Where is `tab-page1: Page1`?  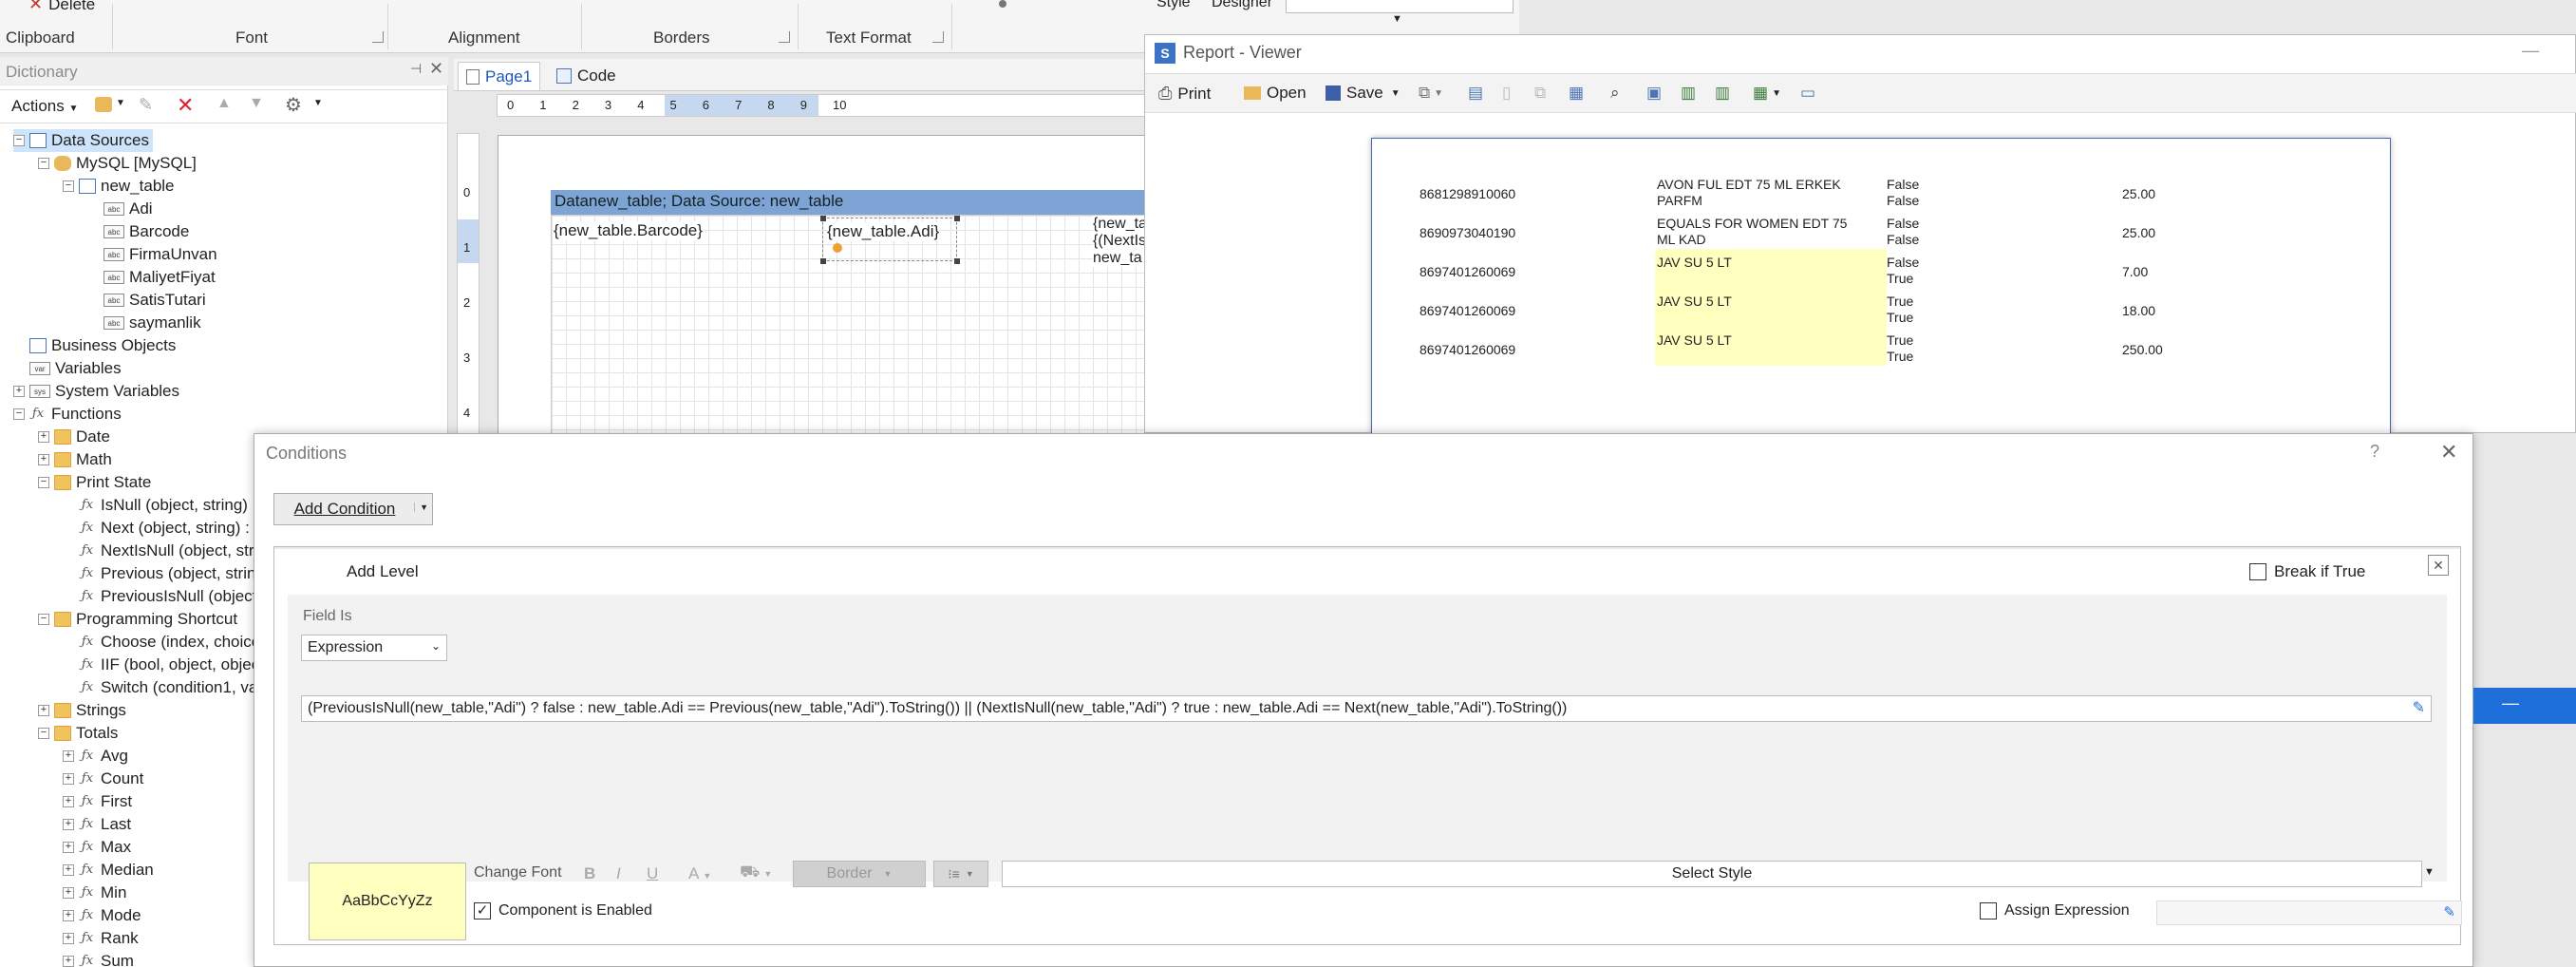
tab-page1: Page1 is located at coordinates (499, 76).